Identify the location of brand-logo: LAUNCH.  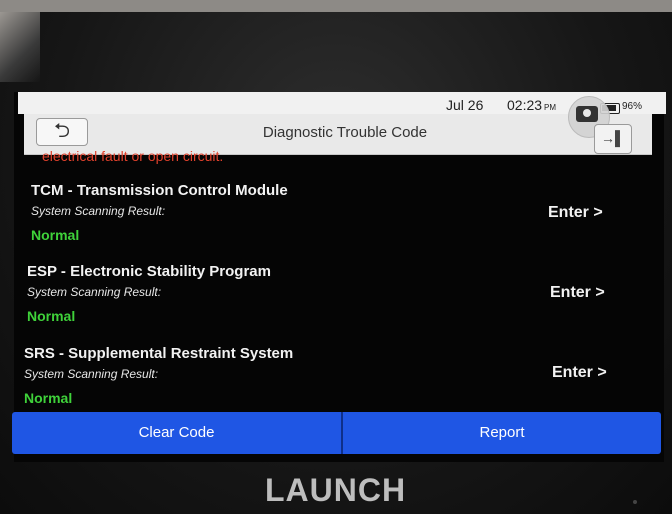
(336, 490).